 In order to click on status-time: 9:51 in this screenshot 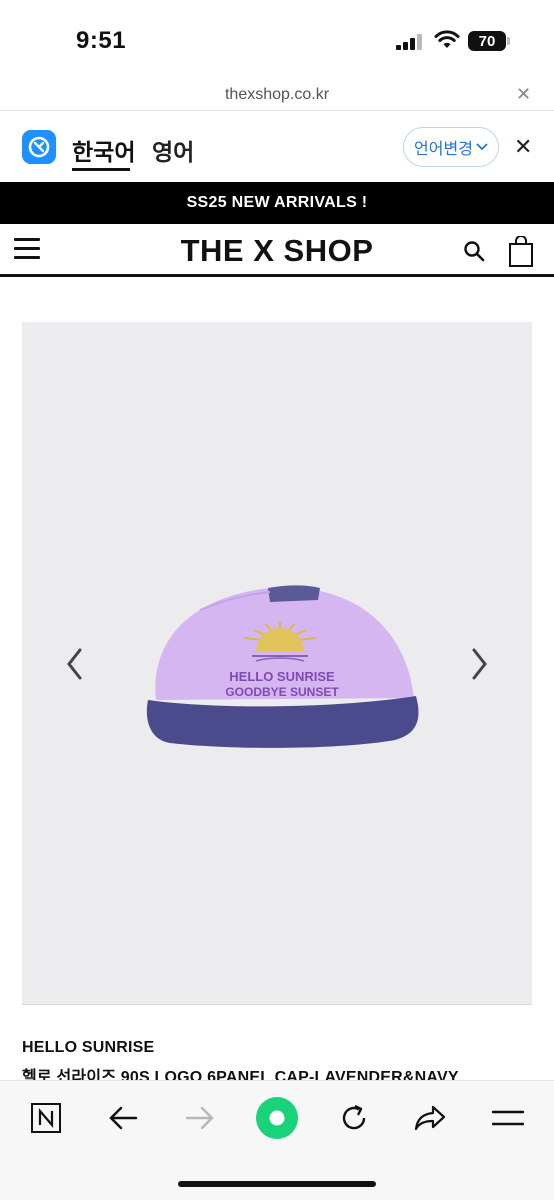, I will do `click(101, 40)`.